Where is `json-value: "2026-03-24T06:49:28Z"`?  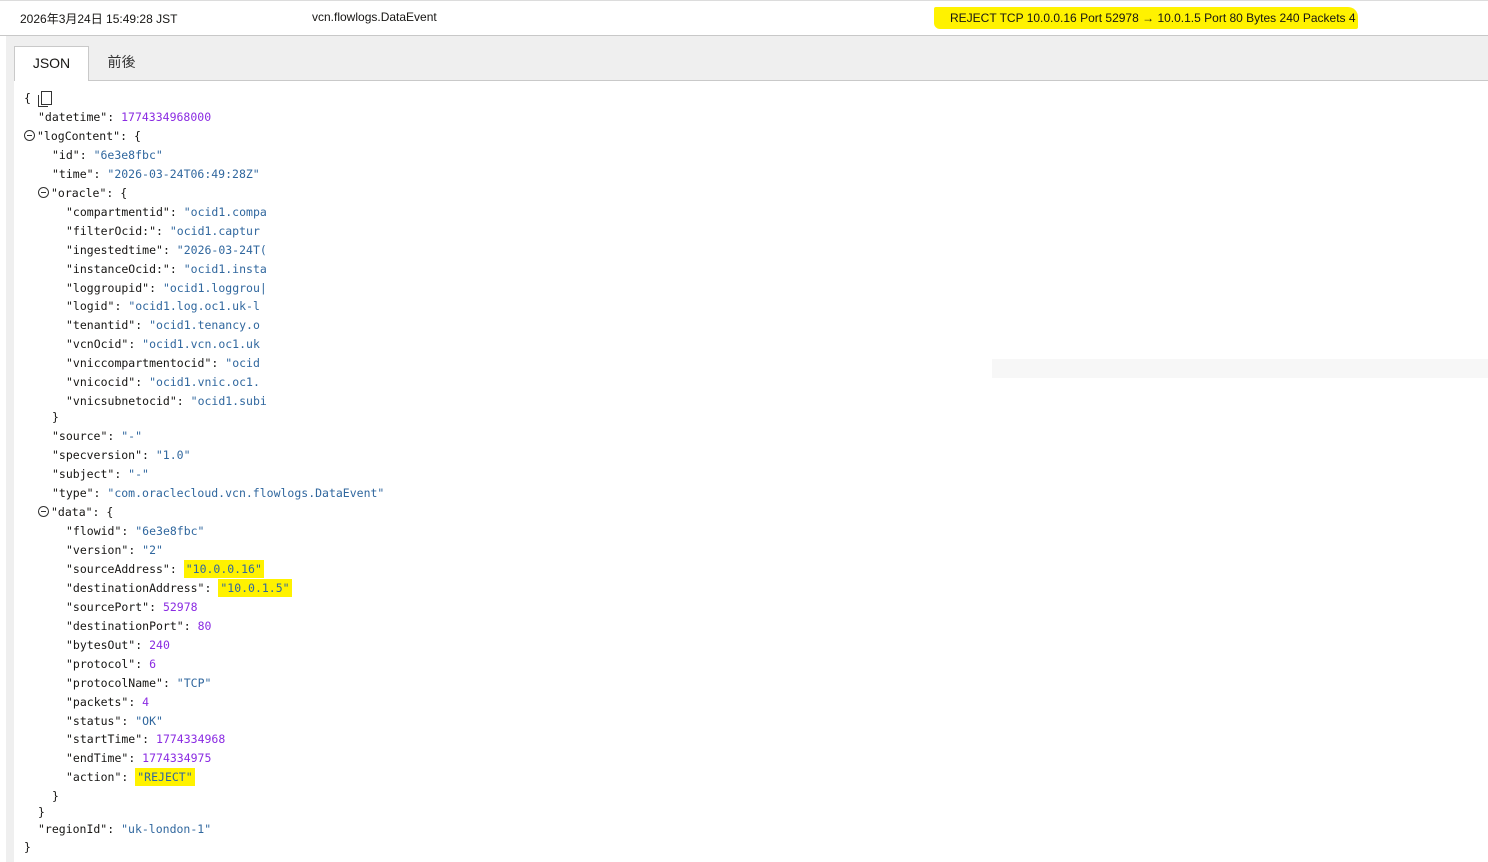 json-value: "2026-03-24T06:49:28Z" is located at coordinates (183, 173).